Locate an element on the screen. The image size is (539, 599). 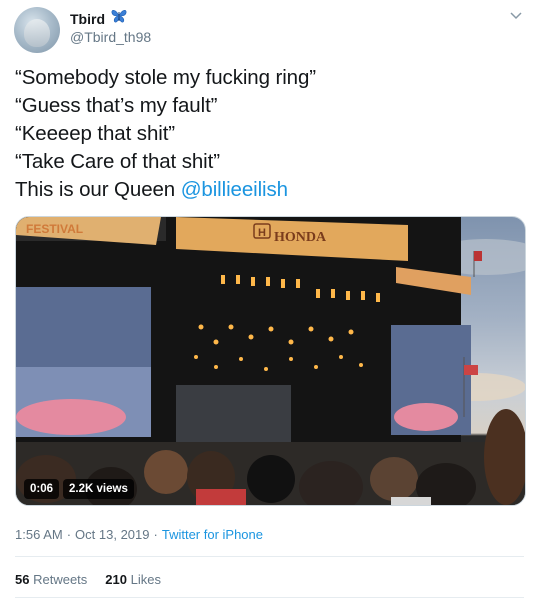
honda-banner-text: HONDA is located at coordinates (300, 237).